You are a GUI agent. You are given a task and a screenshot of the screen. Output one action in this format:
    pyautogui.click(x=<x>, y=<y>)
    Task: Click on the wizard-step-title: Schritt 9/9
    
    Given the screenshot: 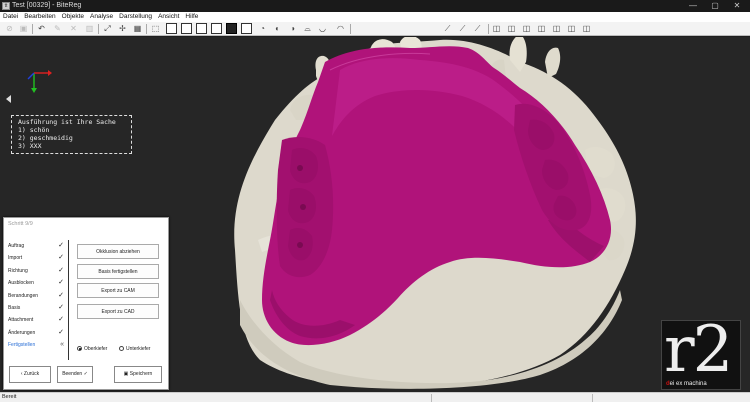 What is the action you would take?
    pyautogui.click(x=20, y=224)
    